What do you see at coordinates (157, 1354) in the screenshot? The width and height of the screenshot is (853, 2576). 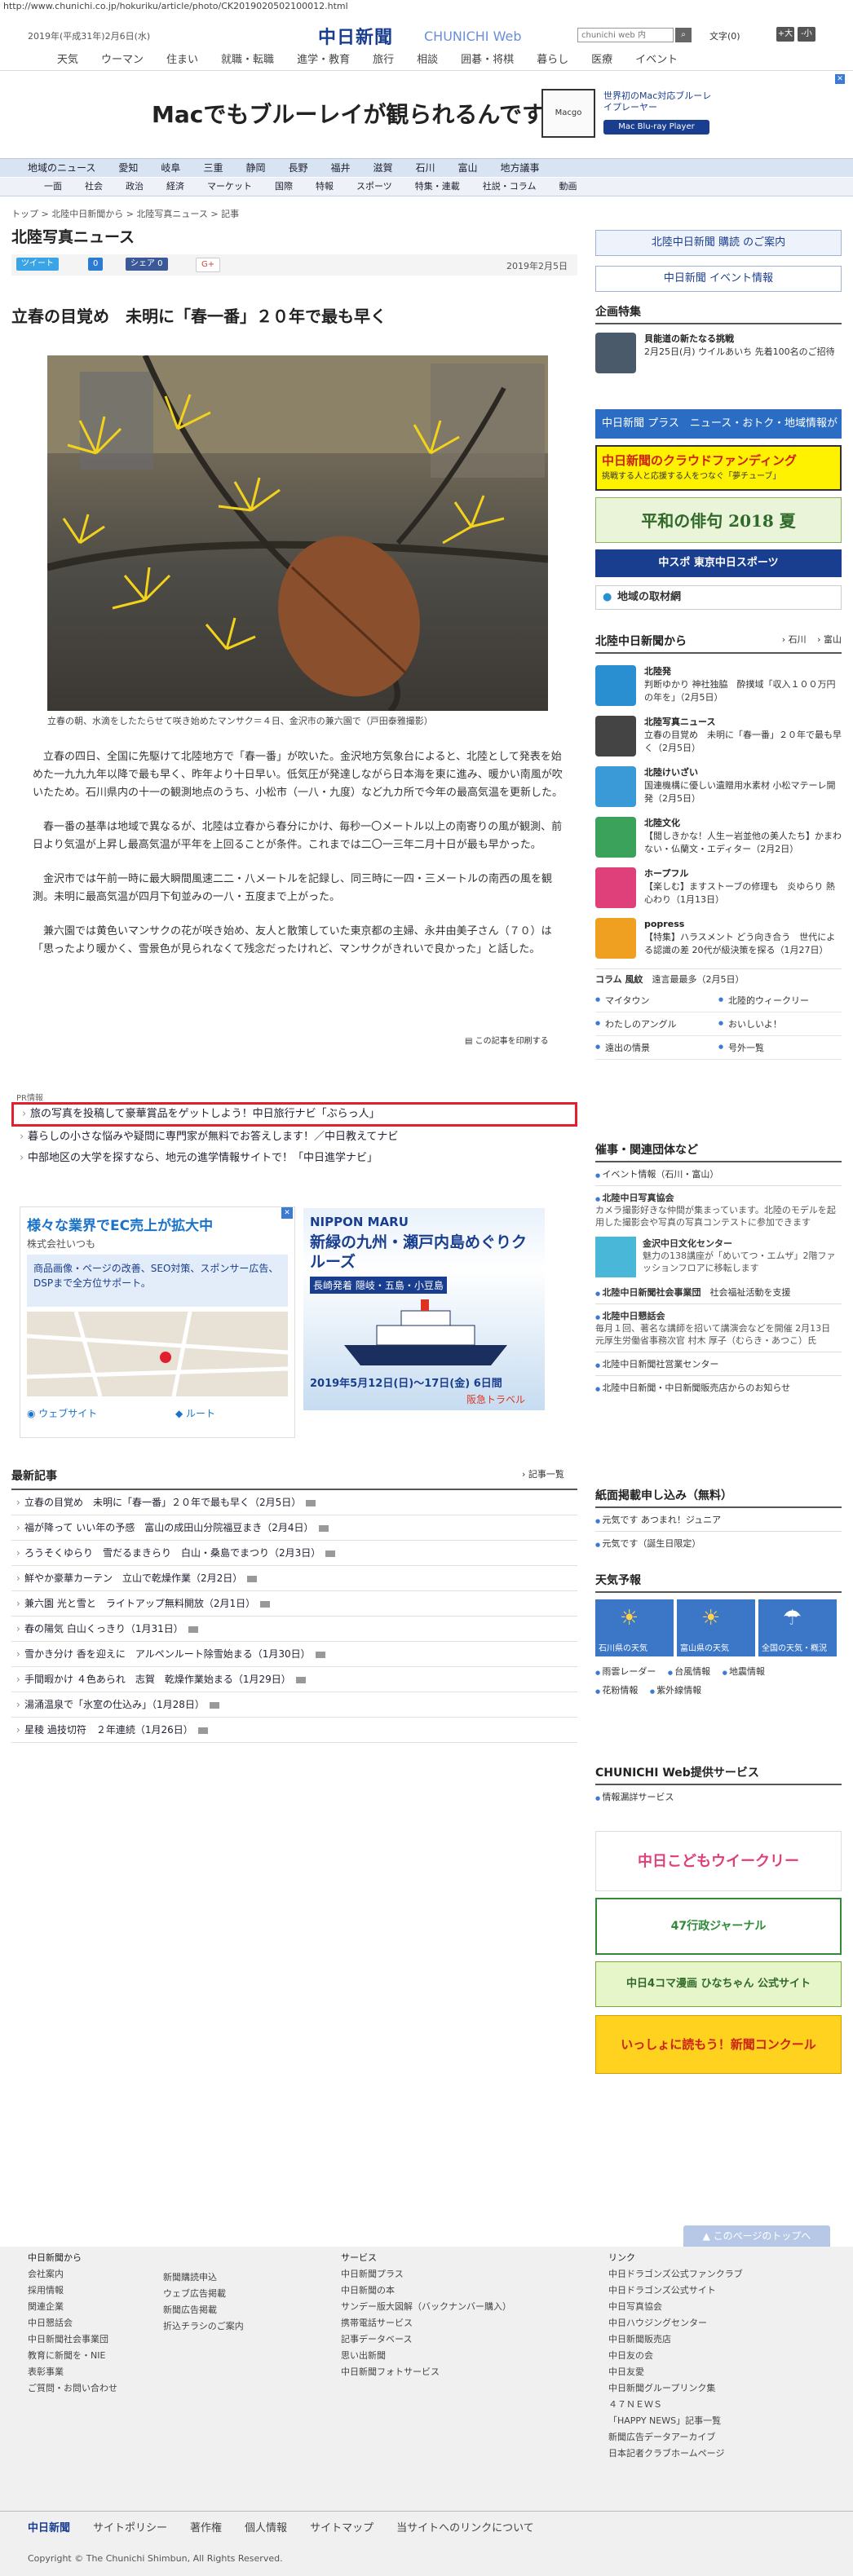 I see `map-thumbnail` at bounding box center [157, 1354].